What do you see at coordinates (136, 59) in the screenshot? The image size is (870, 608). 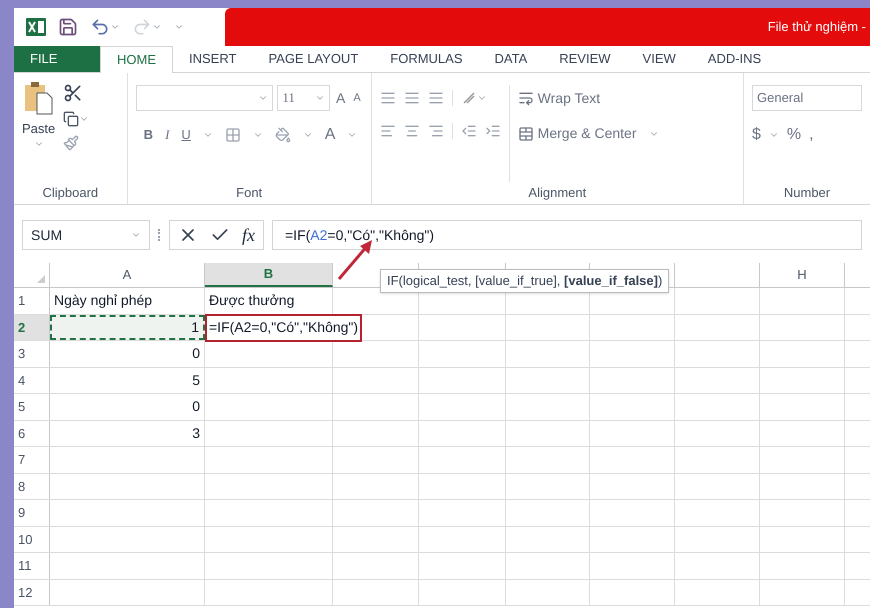 I see `ribbon-tab: HOME` at bounding box center [136, 59].